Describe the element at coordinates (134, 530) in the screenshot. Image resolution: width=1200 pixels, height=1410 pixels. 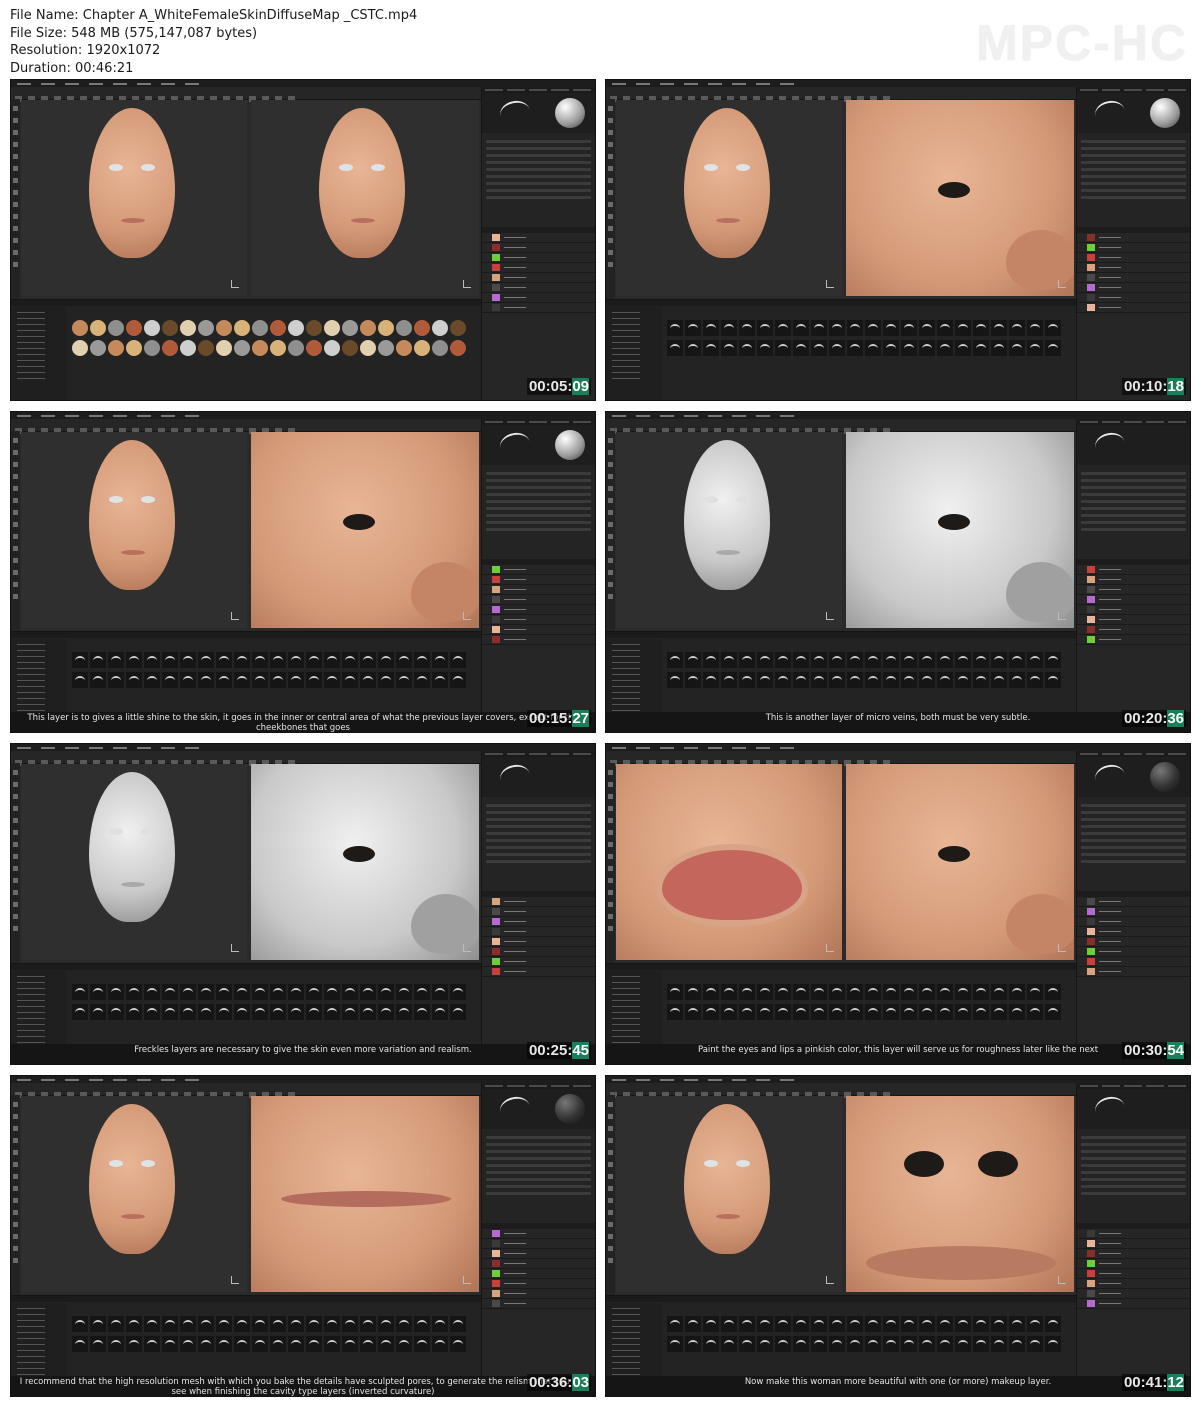
I see `3d-viewport` at that location.